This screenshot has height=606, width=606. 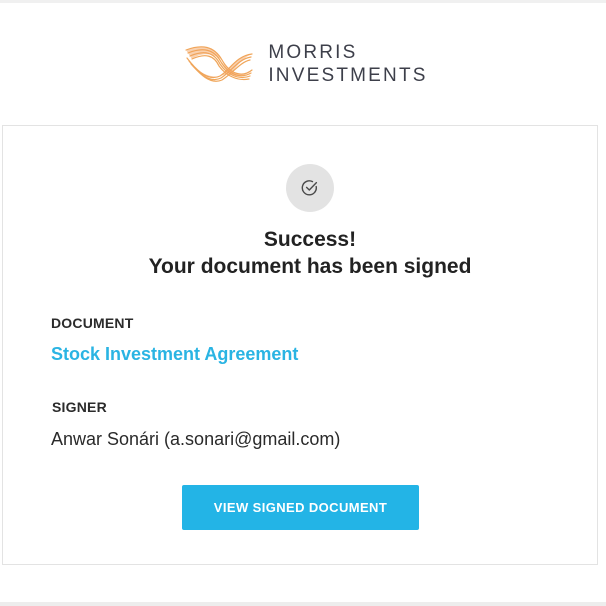 What do you see at coordinates (347, 64) in the screenshot?
I see `brand-name: MORRIS INVESTMENTS` at bounding box center [347, 64].